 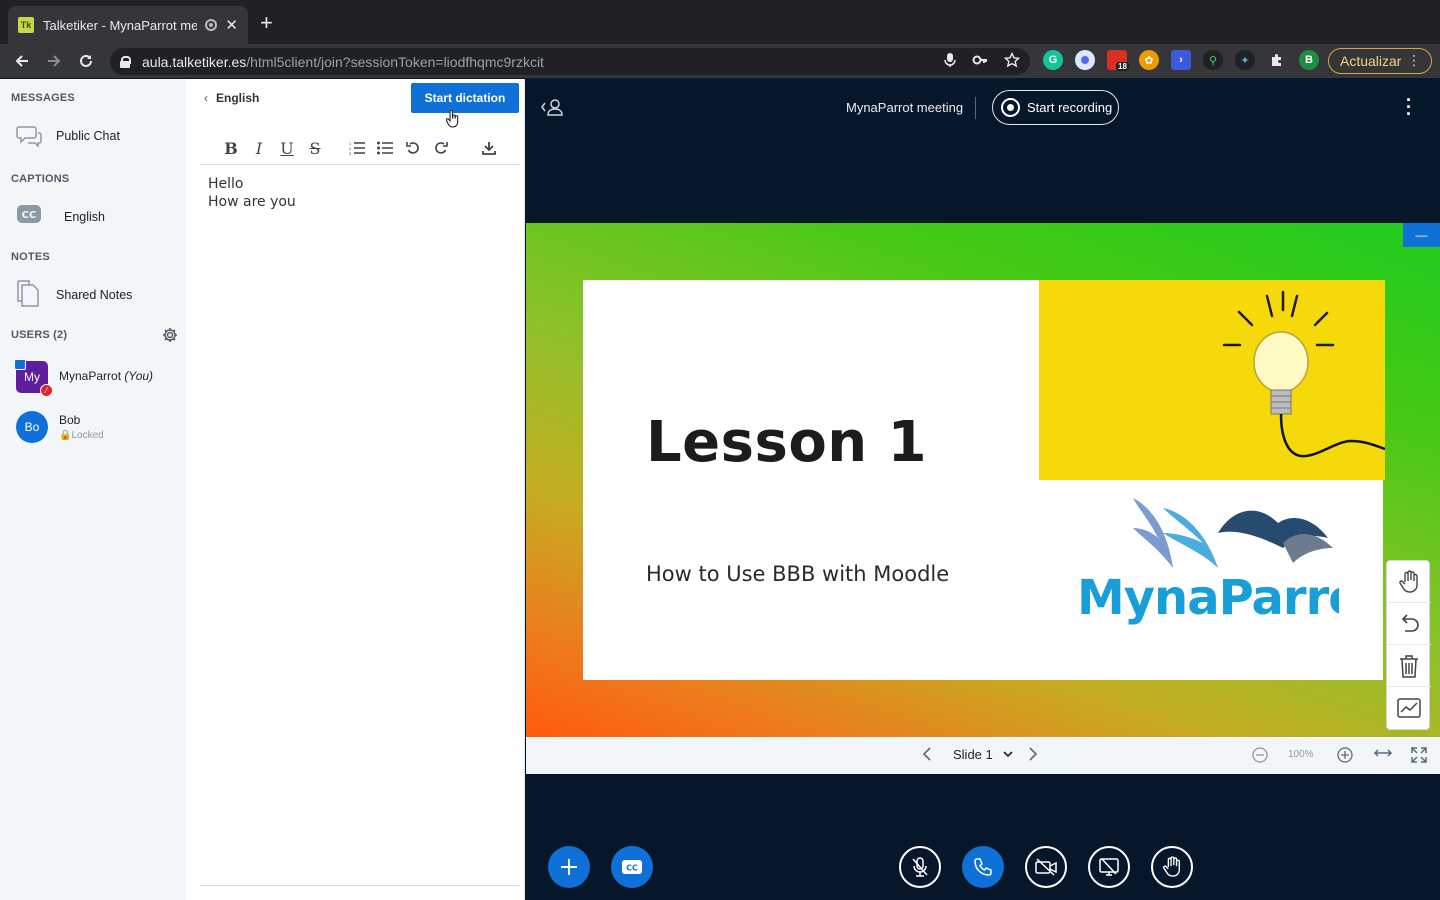 I want to click on hand-icon, so click(x=1171, y=866).